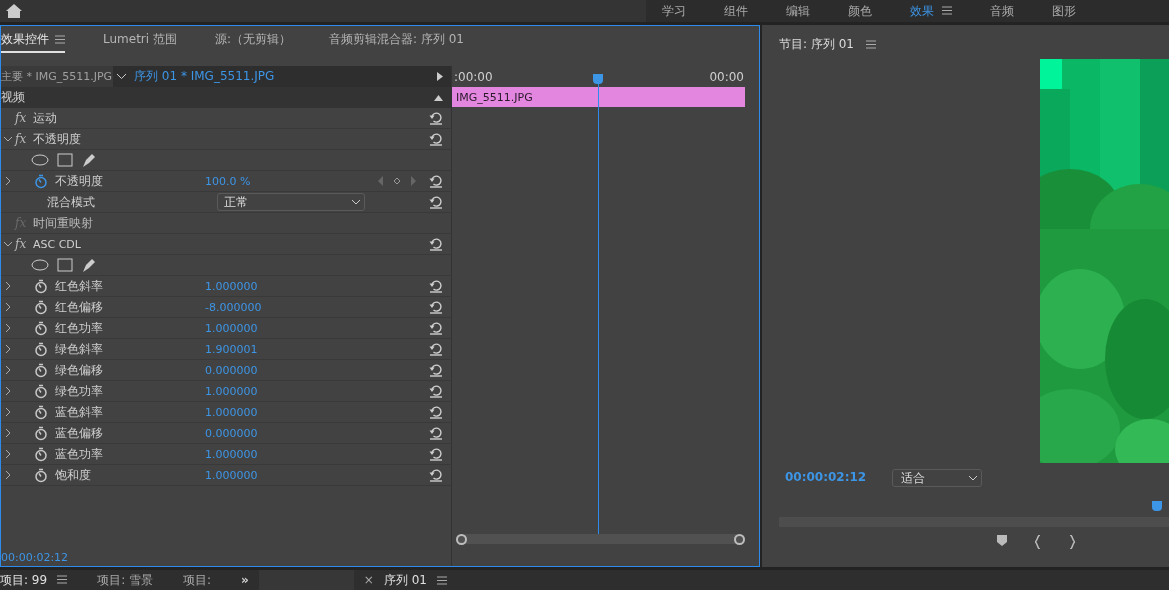 This screenshot has height=590, width=1169. I want to click on workspace-tab: 图形, so click(1064, 11).